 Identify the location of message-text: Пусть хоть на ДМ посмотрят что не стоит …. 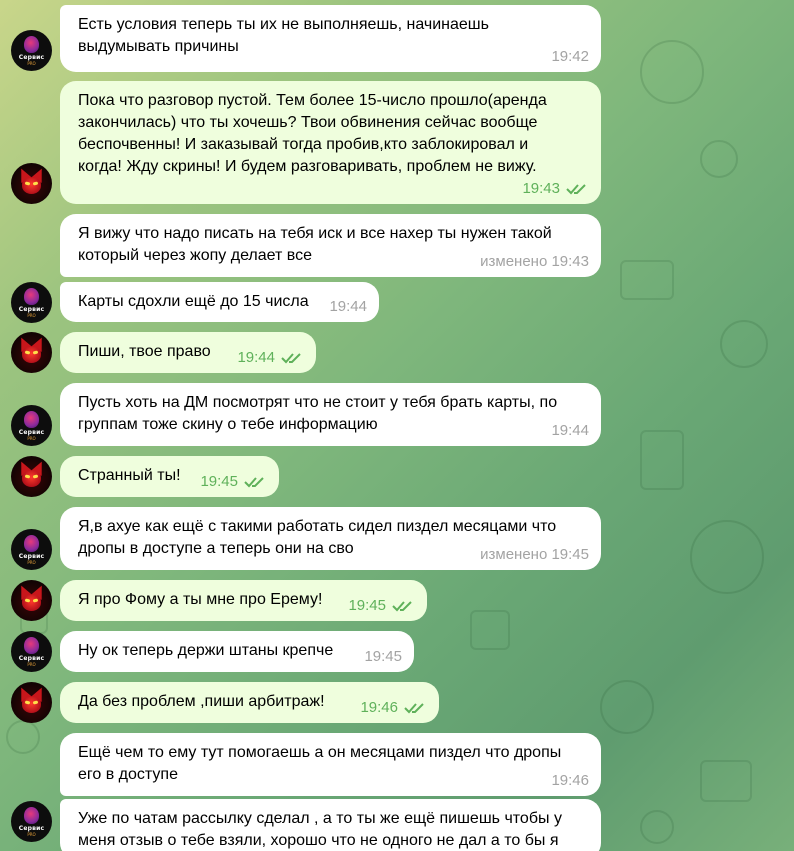
(318, 413).